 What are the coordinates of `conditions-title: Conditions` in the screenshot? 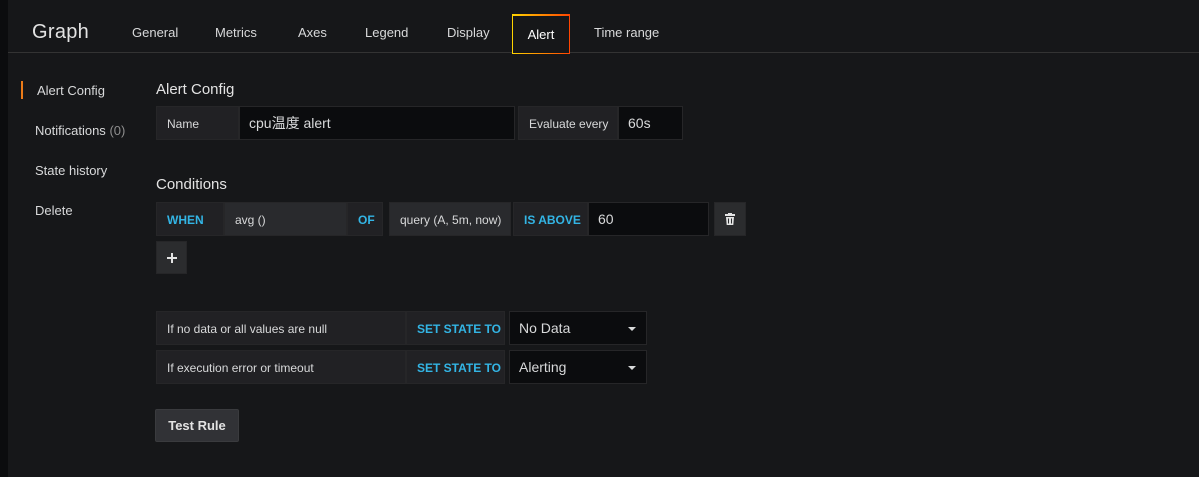 It's located at (191, 184).